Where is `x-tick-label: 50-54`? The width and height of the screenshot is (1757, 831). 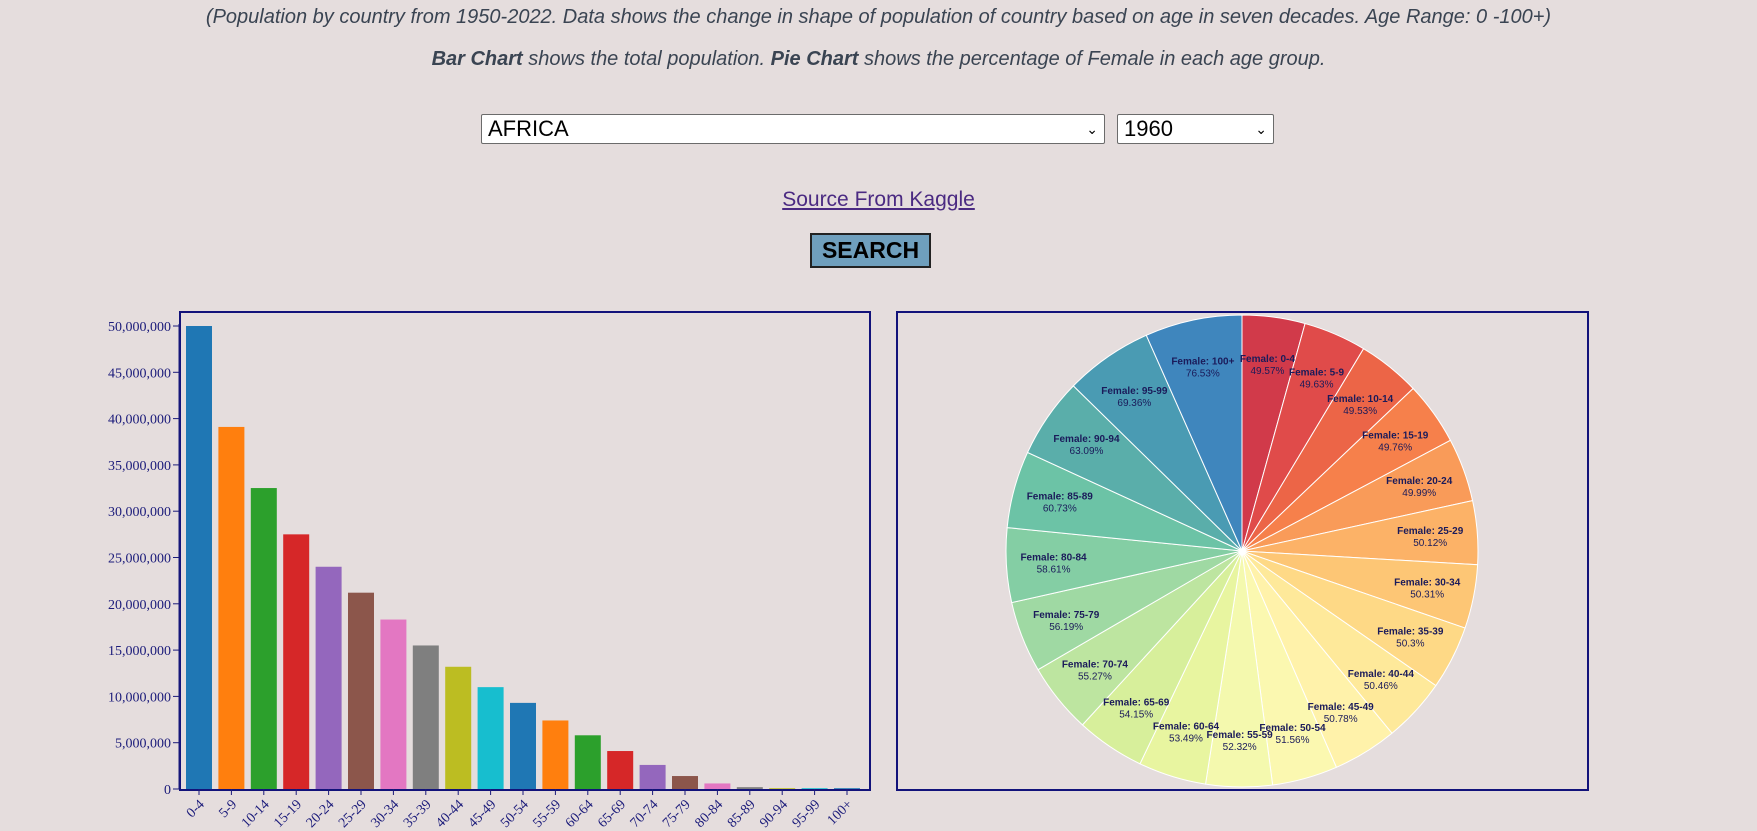 x-tick-label: 50-54 is located at coordinates (515, 814).